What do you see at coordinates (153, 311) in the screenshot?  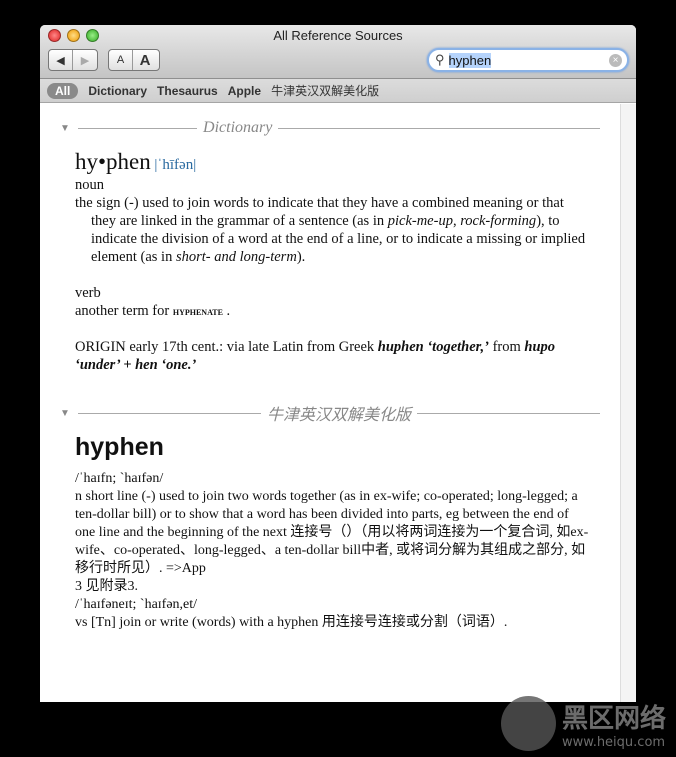 I see `definition: another term for hyphenate .` at bounding box center [153, 311].